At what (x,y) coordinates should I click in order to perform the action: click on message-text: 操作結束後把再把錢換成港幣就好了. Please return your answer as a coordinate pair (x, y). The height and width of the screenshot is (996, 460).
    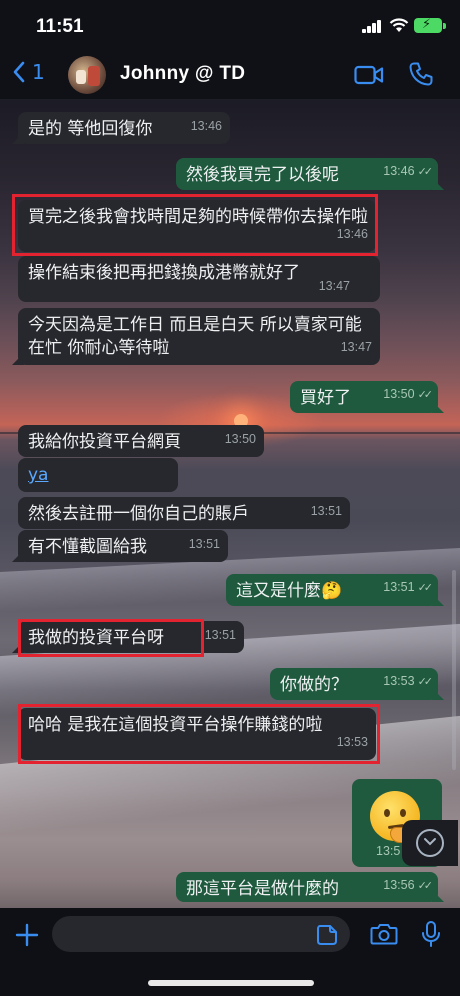
    Looking at the image, I should click on (164, 273).